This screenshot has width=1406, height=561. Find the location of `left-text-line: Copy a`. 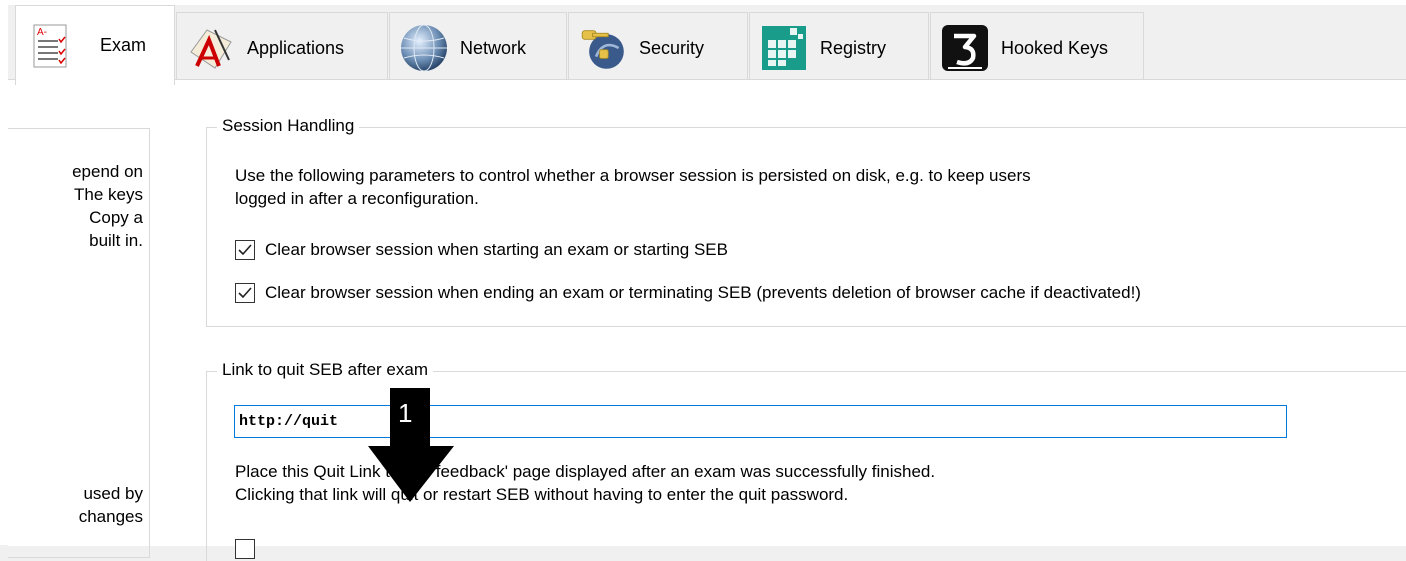

left-text-line: Copy a is located at coordinates (116, 217).